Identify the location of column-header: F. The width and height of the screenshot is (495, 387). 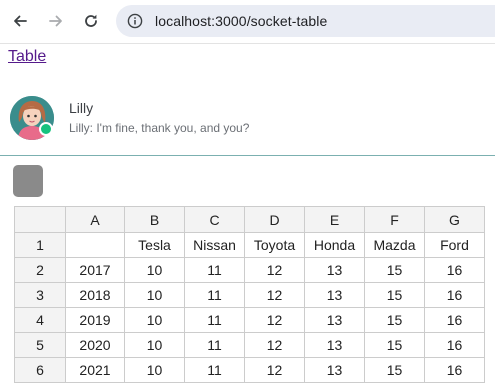
(394, 219).